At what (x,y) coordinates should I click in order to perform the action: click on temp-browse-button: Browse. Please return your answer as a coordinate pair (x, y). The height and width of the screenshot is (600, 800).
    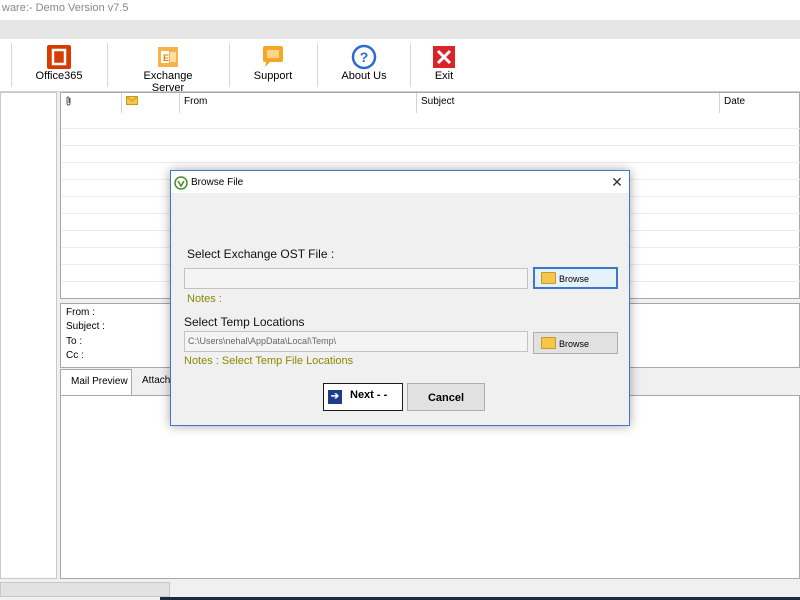
    Looking at the image, I should click on (575, 343).